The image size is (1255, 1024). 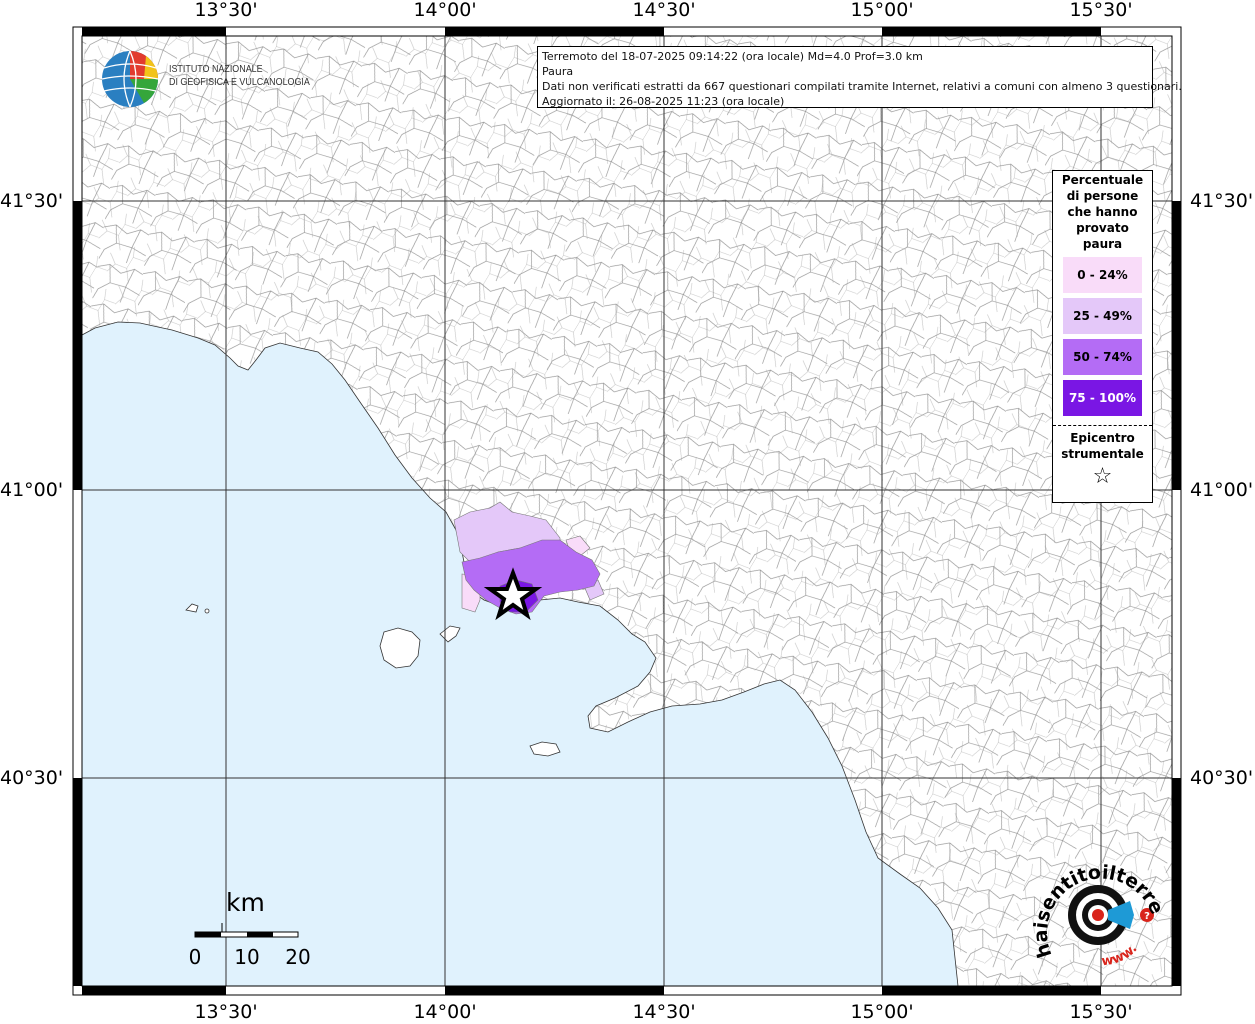 I want to click on map-parameter: Paura, so click(x=558, y=71).